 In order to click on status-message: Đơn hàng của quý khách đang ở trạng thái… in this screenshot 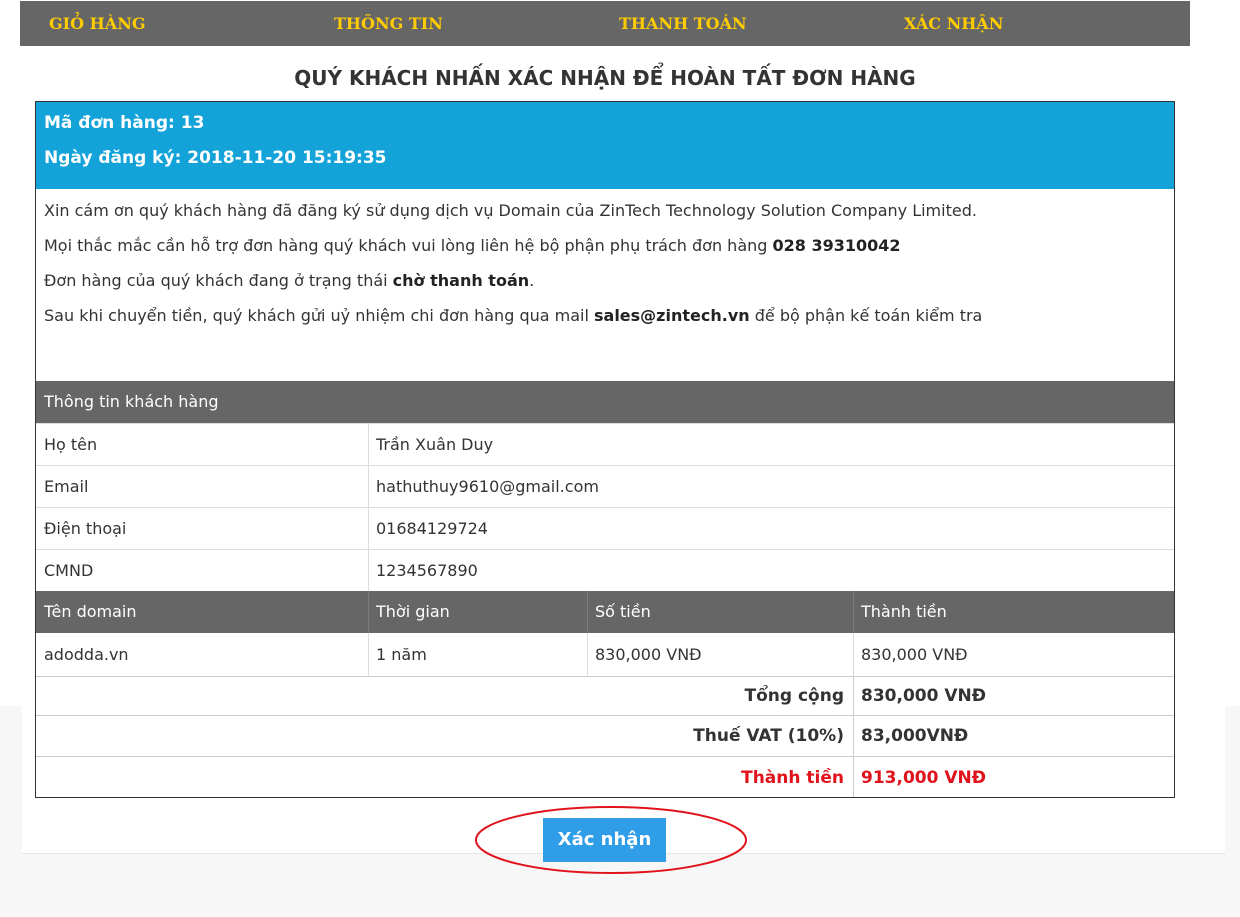, I will do `click(289, 280)`.